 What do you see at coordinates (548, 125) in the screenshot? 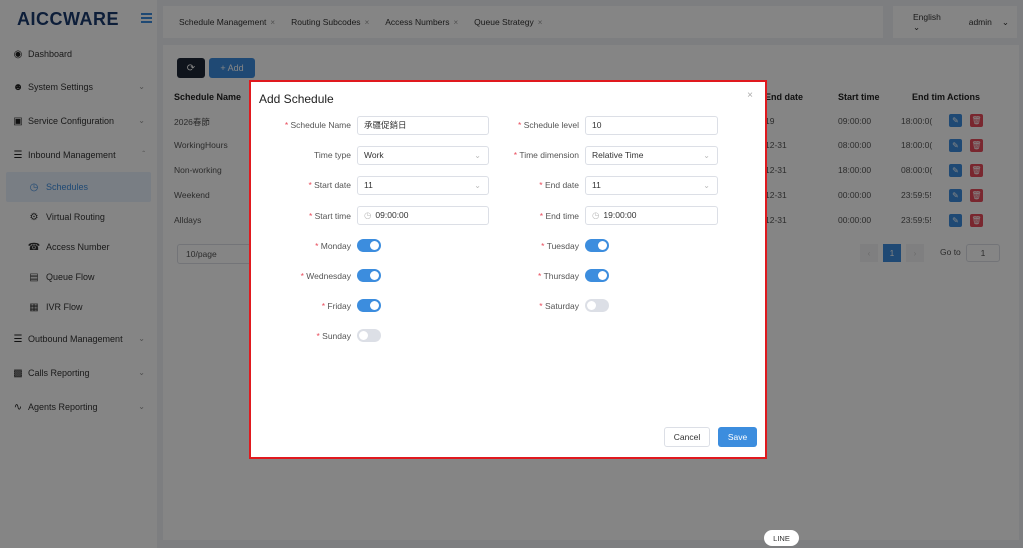
I see `schedule-level-label: * Schedule level` at bounding box center [548, 125].